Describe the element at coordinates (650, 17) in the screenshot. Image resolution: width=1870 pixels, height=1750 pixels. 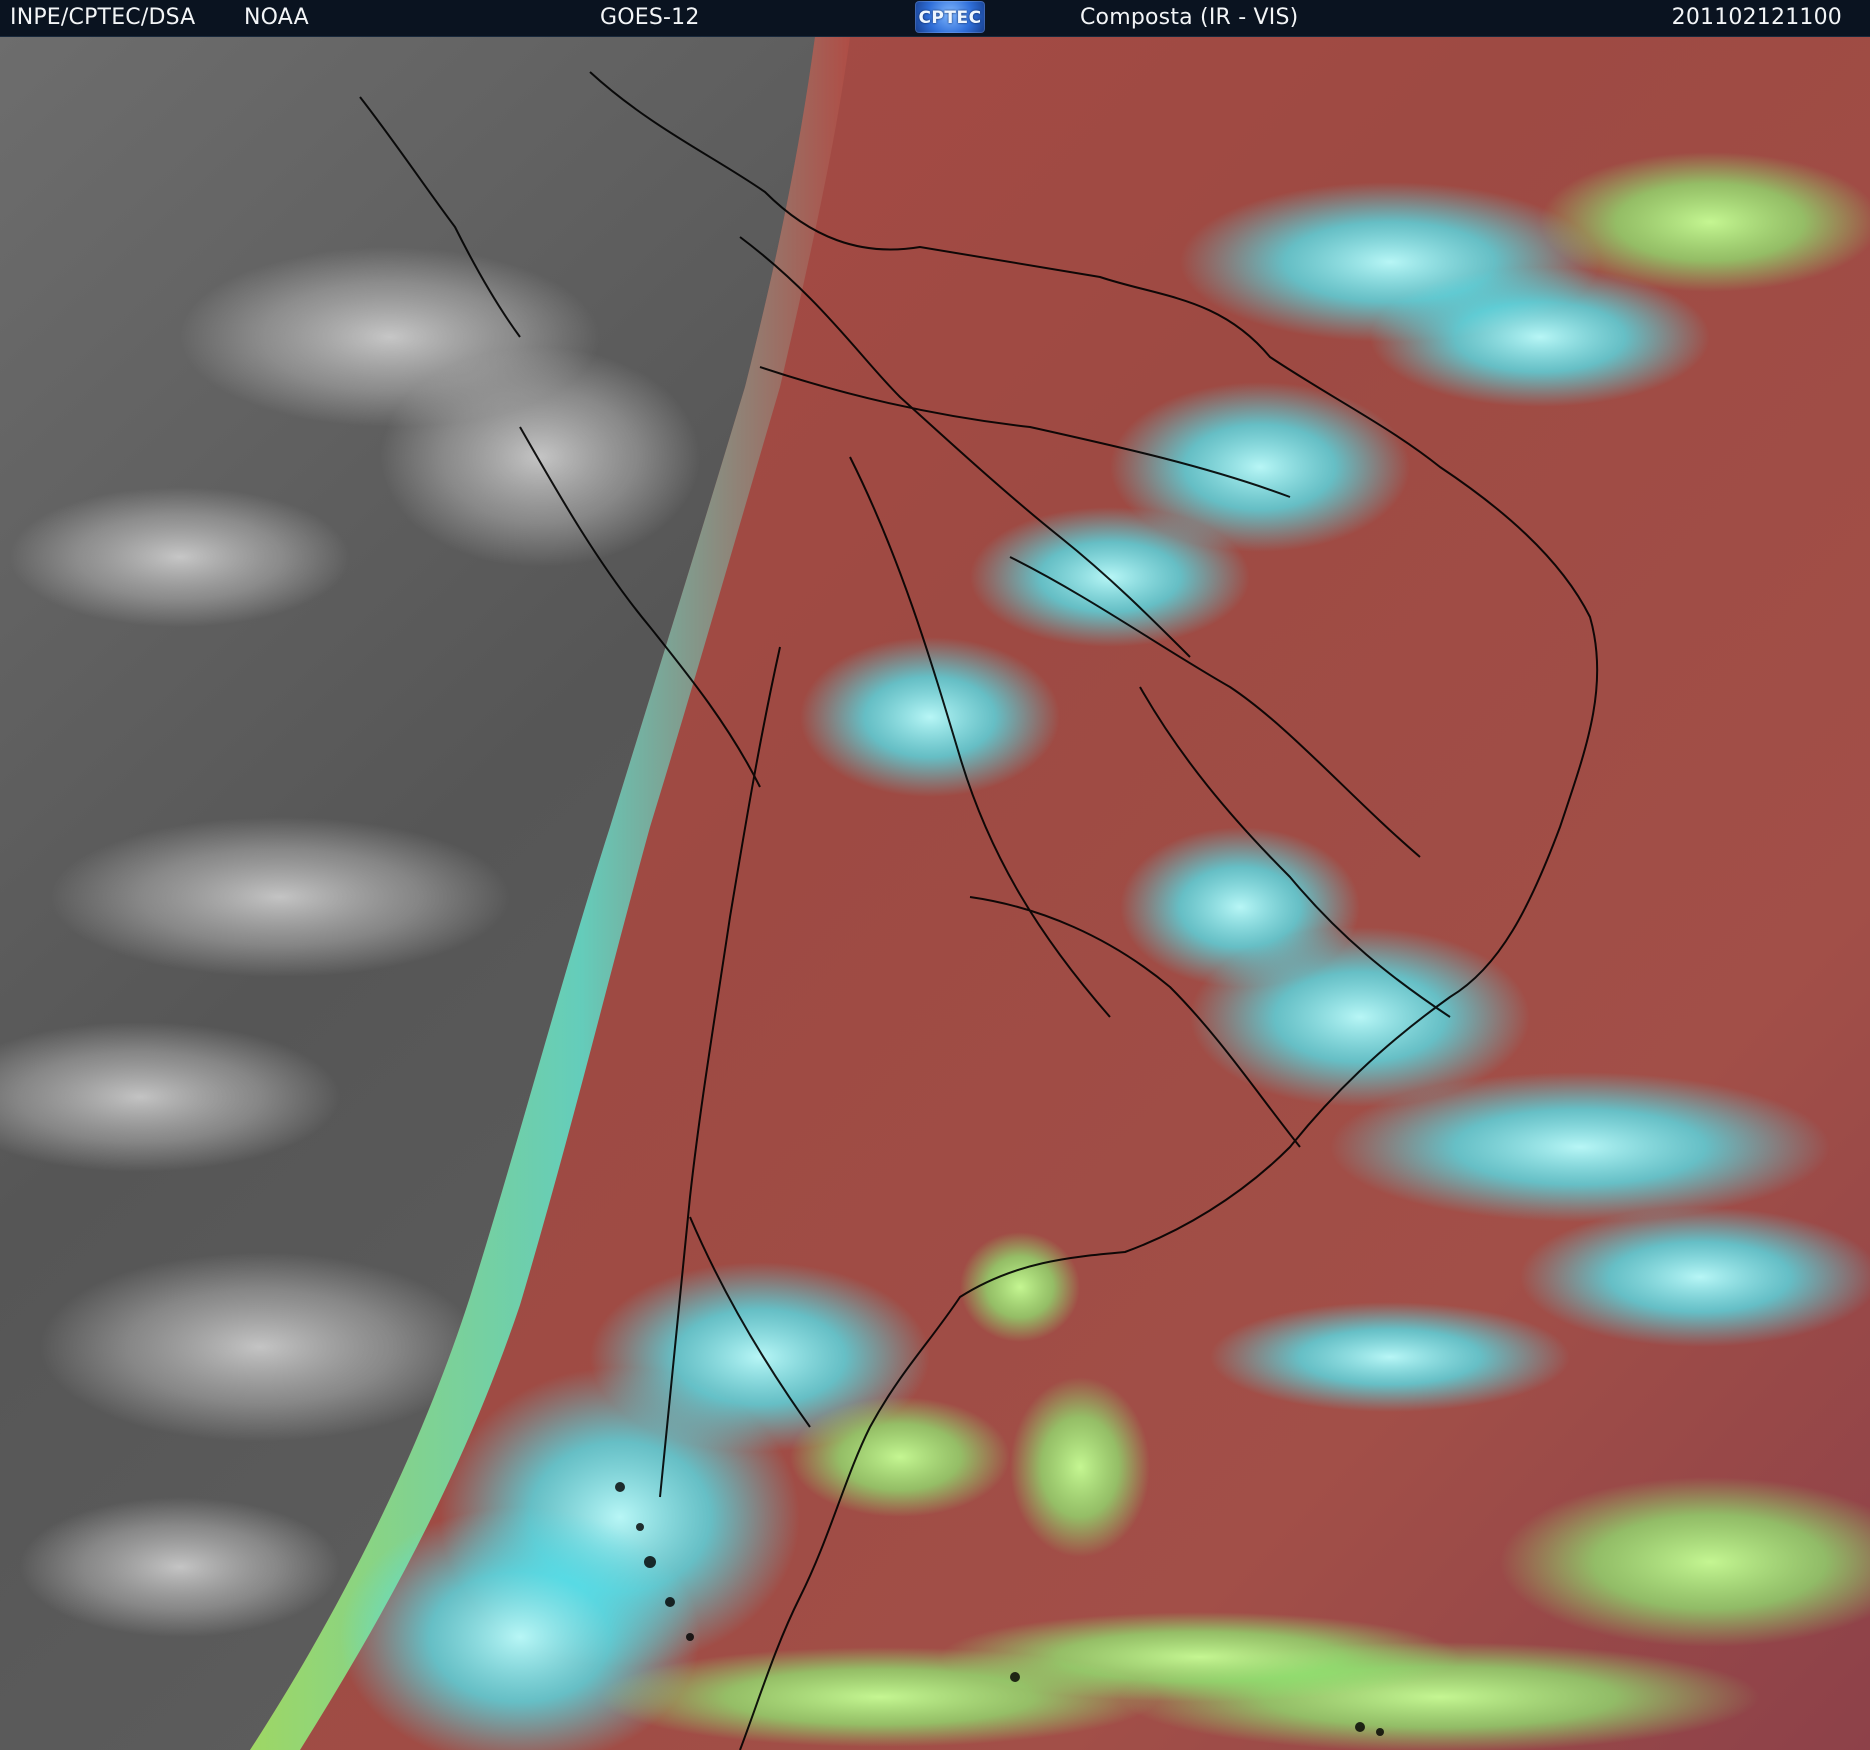
I see `satellite-label: GOES-12` at that location.